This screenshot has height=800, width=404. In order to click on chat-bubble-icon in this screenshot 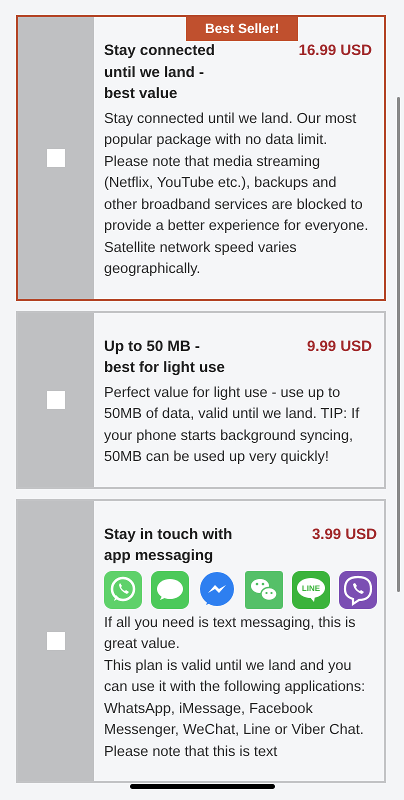, I will do `click(170, 589)`.